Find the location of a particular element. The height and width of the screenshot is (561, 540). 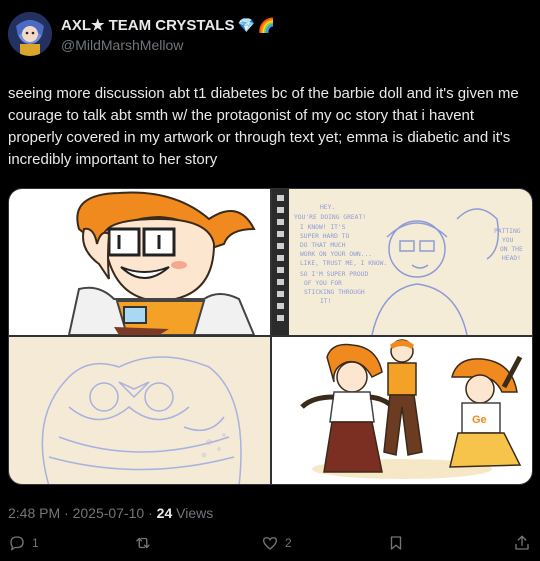

display-name-row: AXL★ TEAM CRYSTALS 💎 🌈 is located at coordinates (168, 25).